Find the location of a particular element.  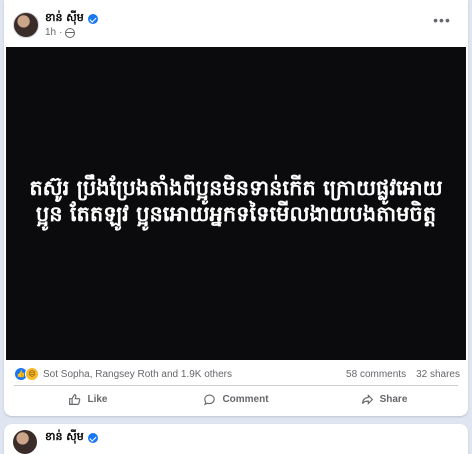

author-avatar is located at coordinates (26, 25).